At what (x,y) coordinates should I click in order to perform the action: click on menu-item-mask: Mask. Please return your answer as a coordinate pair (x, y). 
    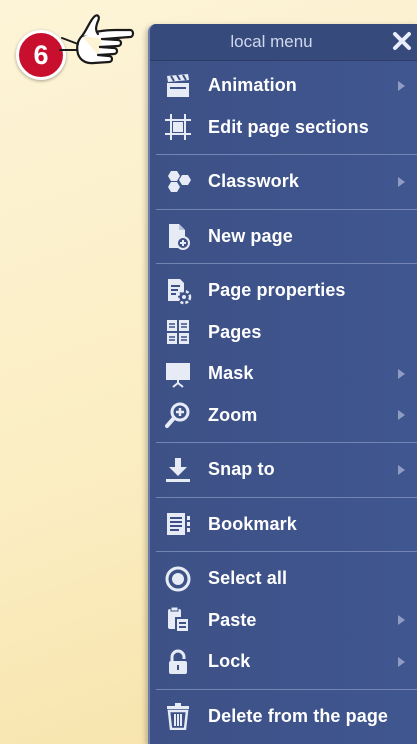
    Looking at the image, I should click on (283, 374).